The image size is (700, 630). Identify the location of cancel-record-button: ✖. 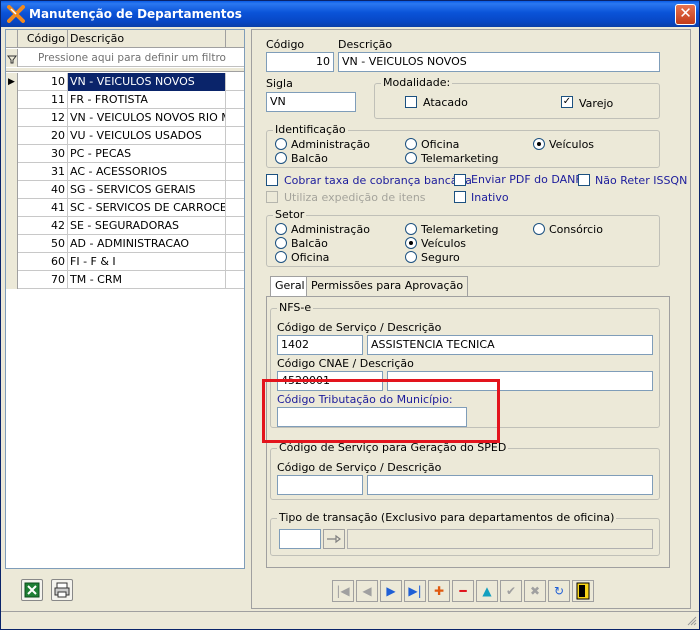
(535, 591).